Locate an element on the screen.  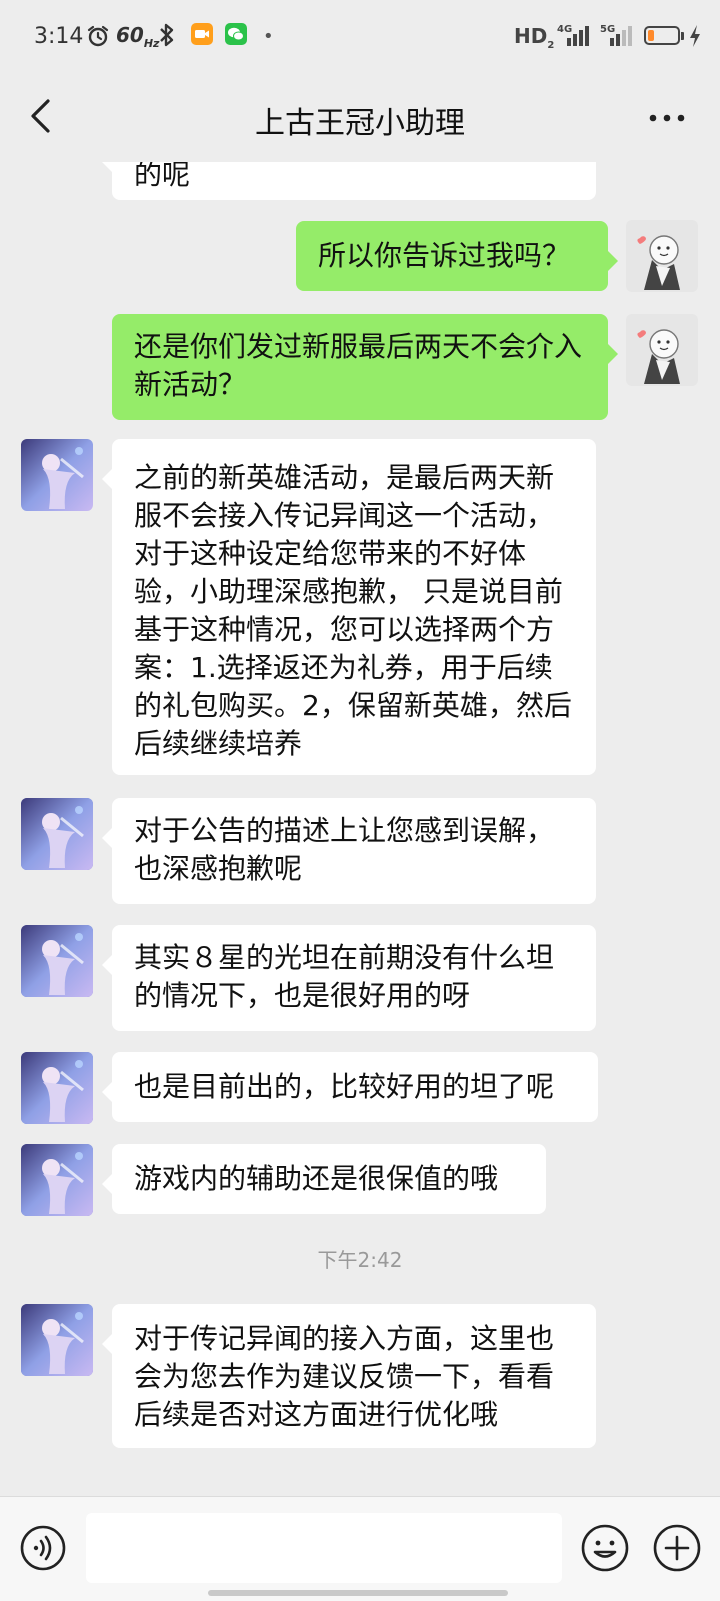
smiley-icon is located at coordinates (605, 1548).